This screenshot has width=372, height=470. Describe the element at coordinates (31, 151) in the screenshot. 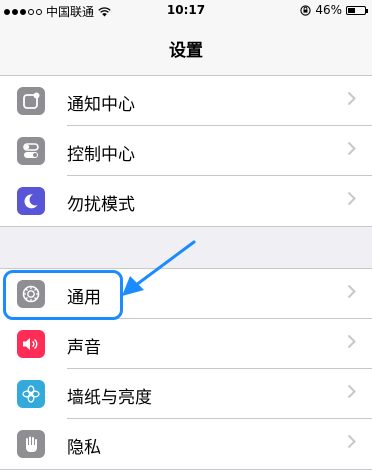

I see `control-center-icon` at that location.